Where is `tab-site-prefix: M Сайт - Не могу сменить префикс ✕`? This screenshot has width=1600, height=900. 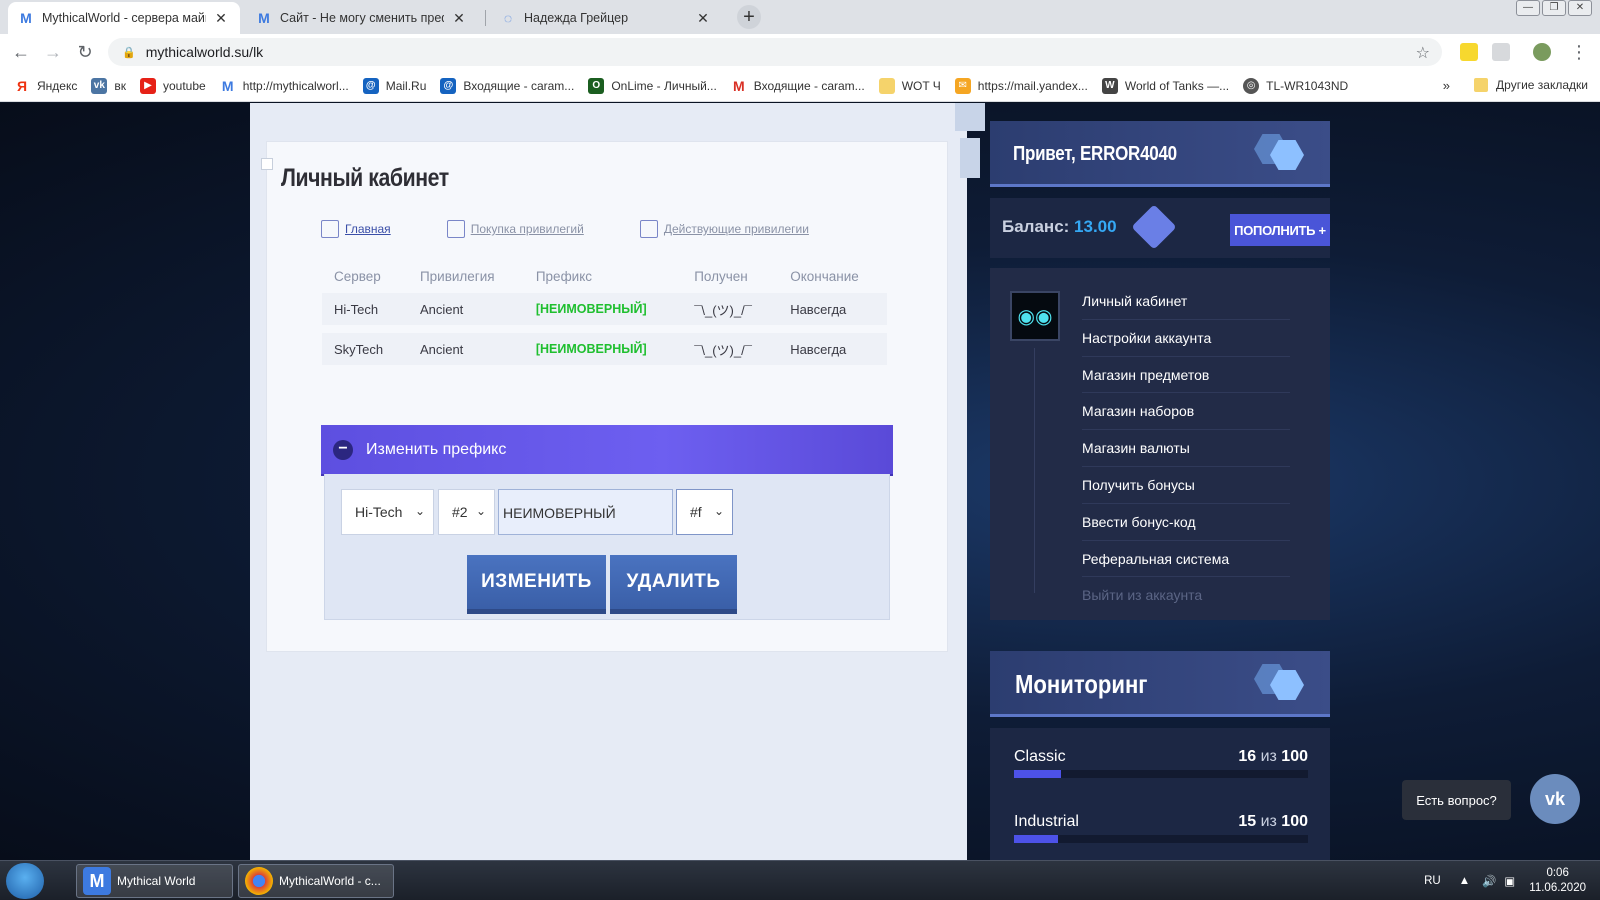
tab-site-prefix: M Сайт - Не могу сменить префикс ✕ is located at coordinates (362, 18).